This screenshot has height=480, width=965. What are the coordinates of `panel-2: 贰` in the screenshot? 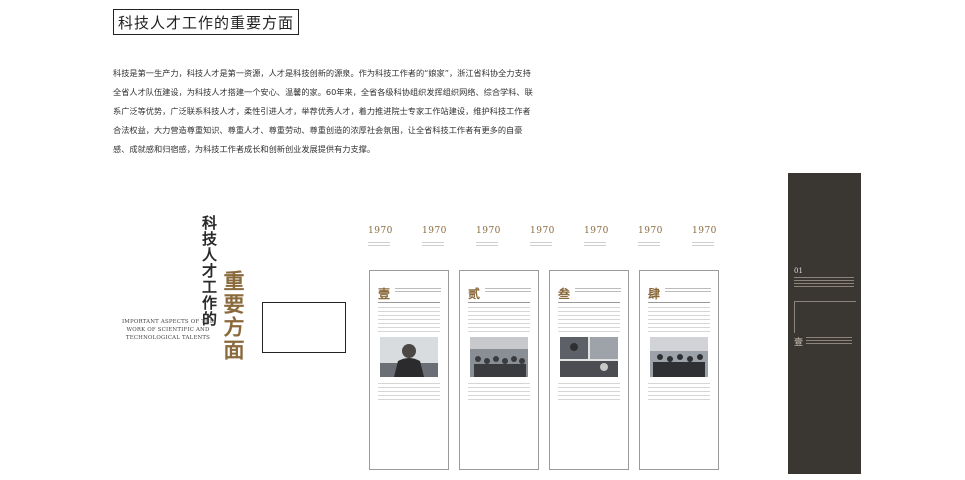 It's located at (499, 370).